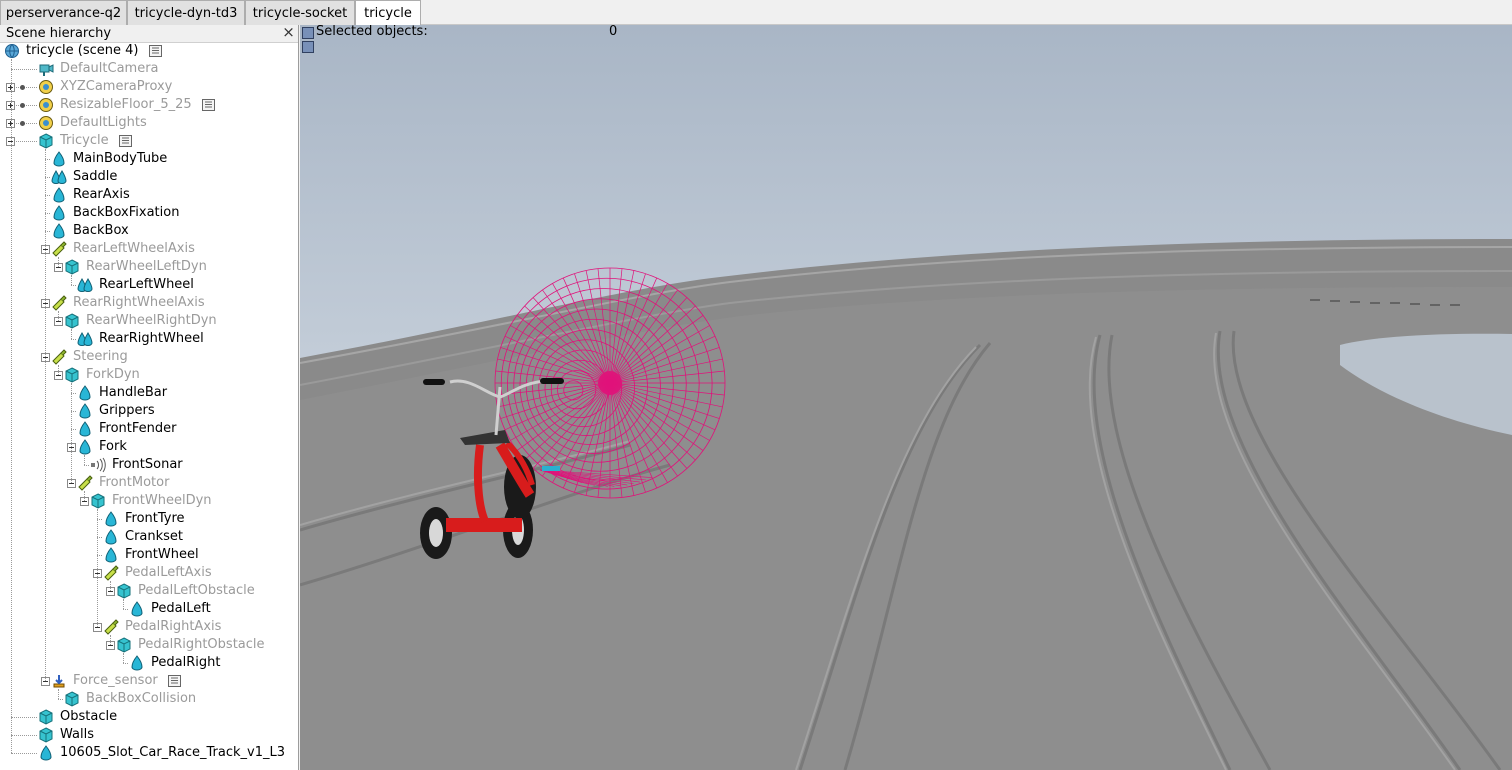  Describe the element at coordinates (173, 626) in the screenshot. I see `tree-item-label: PedalRightAxis` at that location.